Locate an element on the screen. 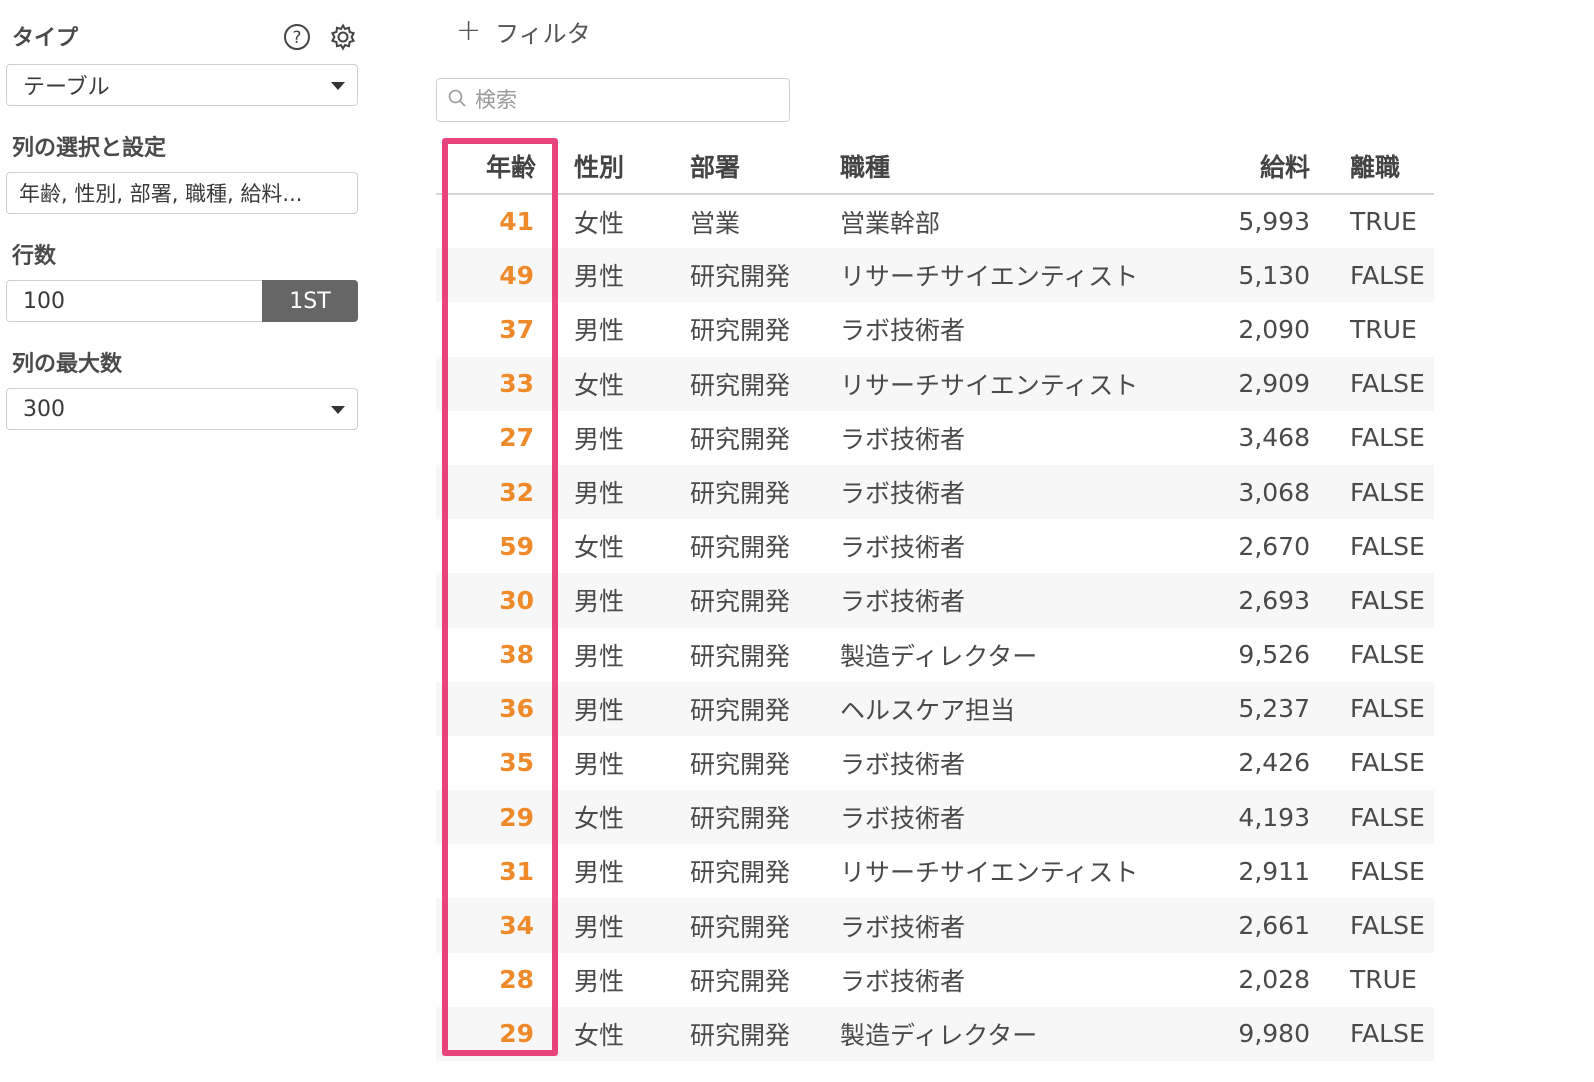 This screenshot has width=1594, height=1082. table-row: 30 男性 研究開発 ラボ技術者 2,693 FALSE is located at coordinates (935, 600).